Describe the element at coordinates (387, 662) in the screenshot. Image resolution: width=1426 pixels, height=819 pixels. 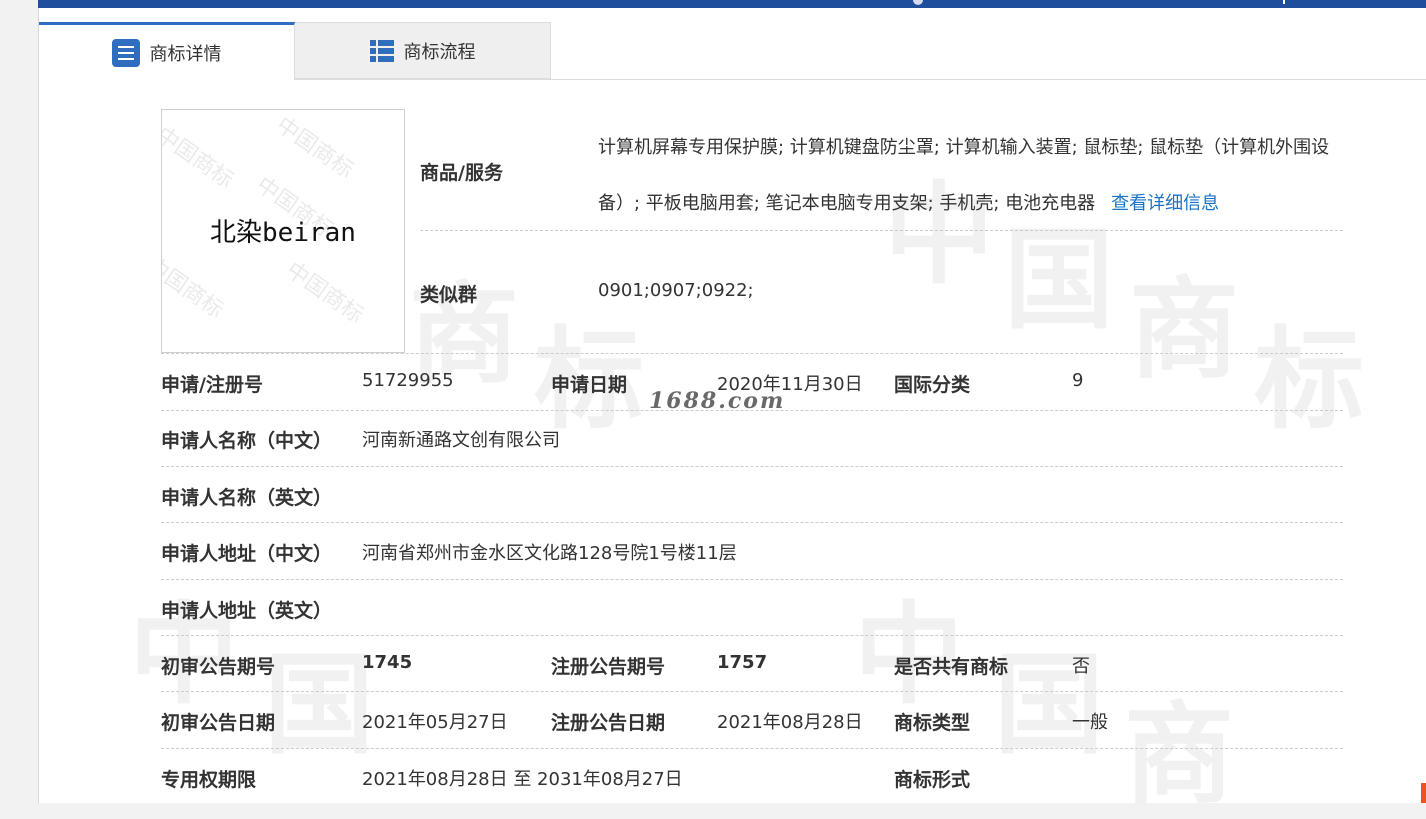
I see `prelim-no-value: 1745` at that location.